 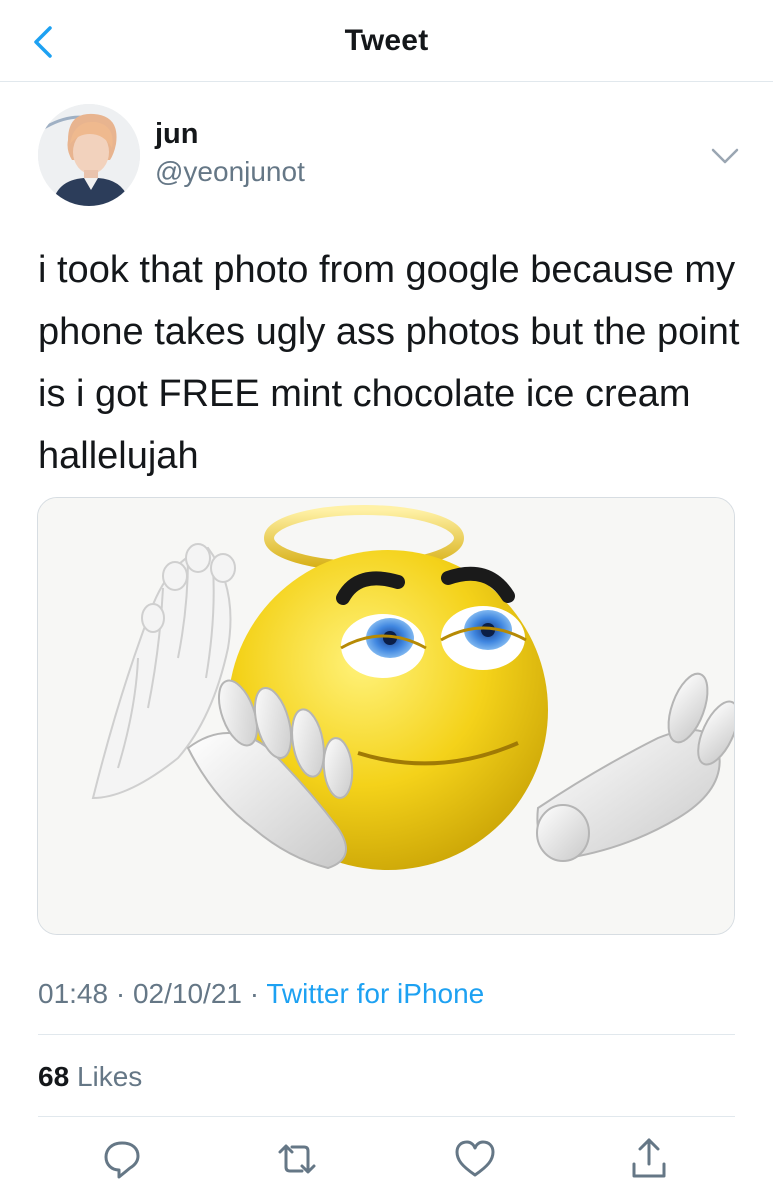 I want to click on reply-button, so click(x=122, y=1159).